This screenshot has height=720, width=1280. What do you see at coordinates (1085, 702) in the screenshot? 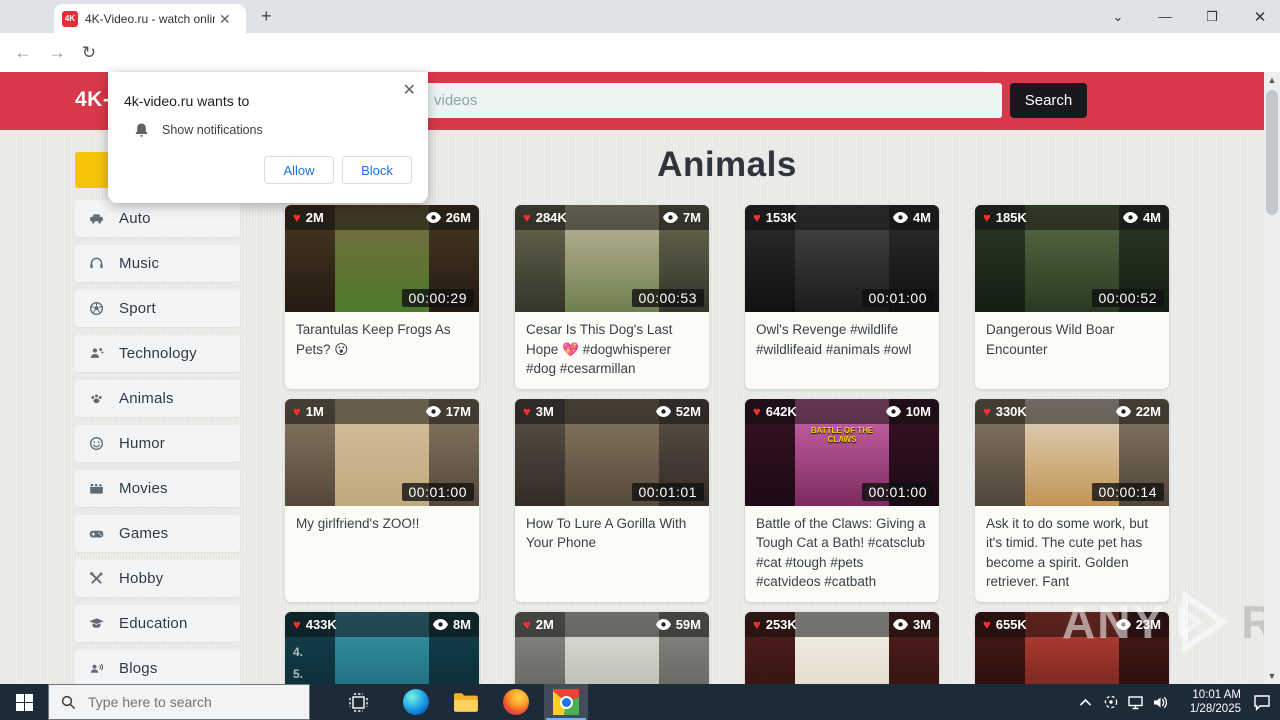
I see `tray-expand-icon` at bounding box center [1085, 702].